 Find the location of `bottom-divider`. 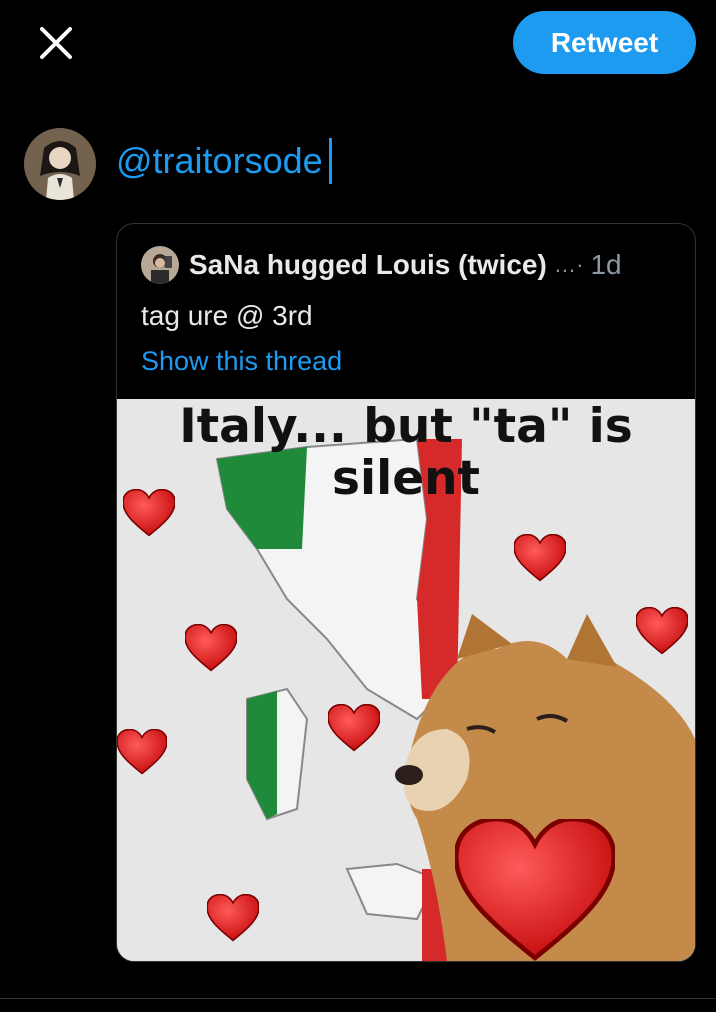

bottom-divider is located at coordinates (358, 998).